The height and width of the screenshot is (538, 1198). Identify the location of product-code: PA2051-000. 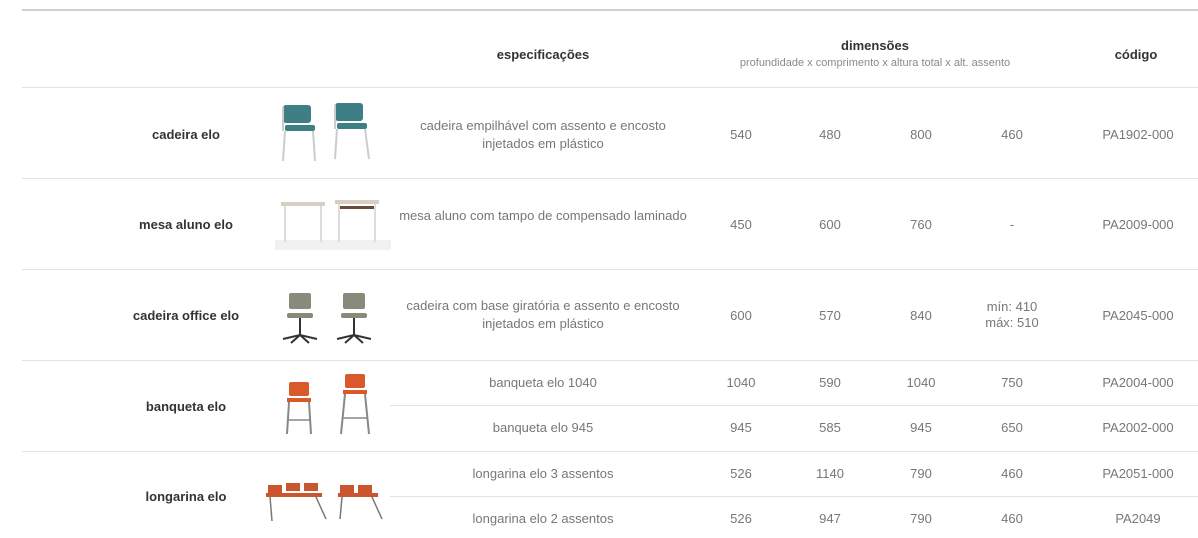
(1138, 473).